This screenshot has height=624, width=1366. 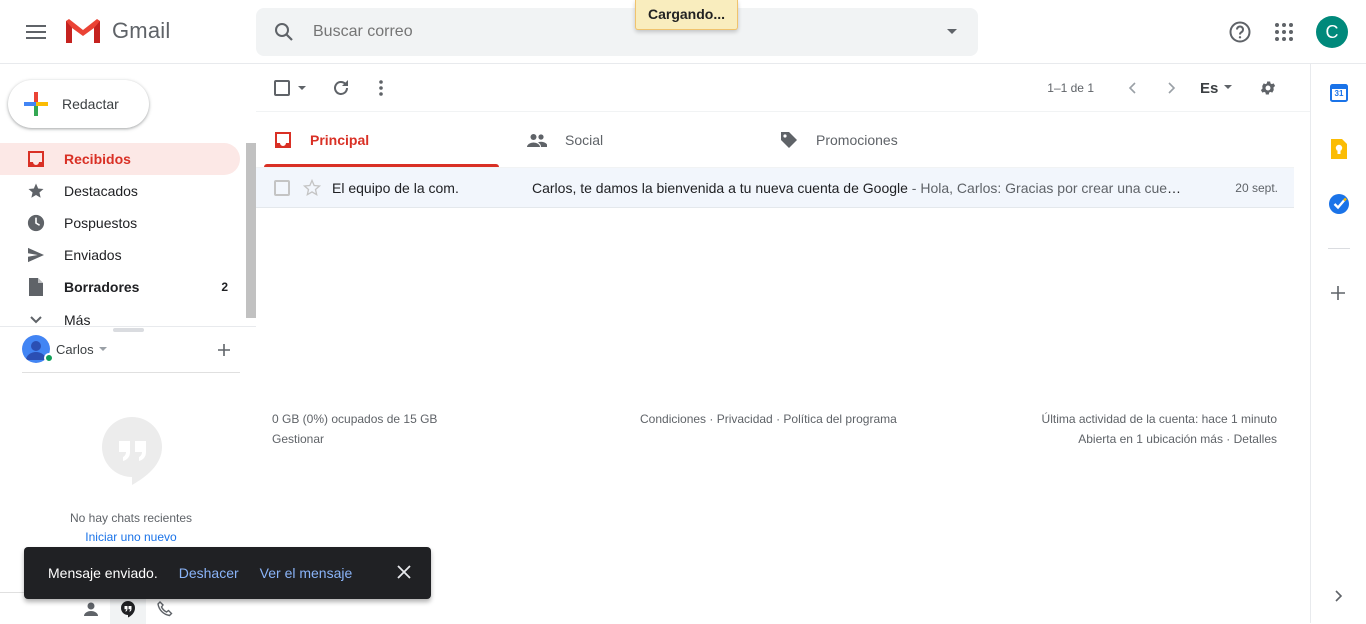 What do you see at coordinates (93, 255) in the screenshot?
I see `nav-label: Enviados` at bounding box center [93, 255].